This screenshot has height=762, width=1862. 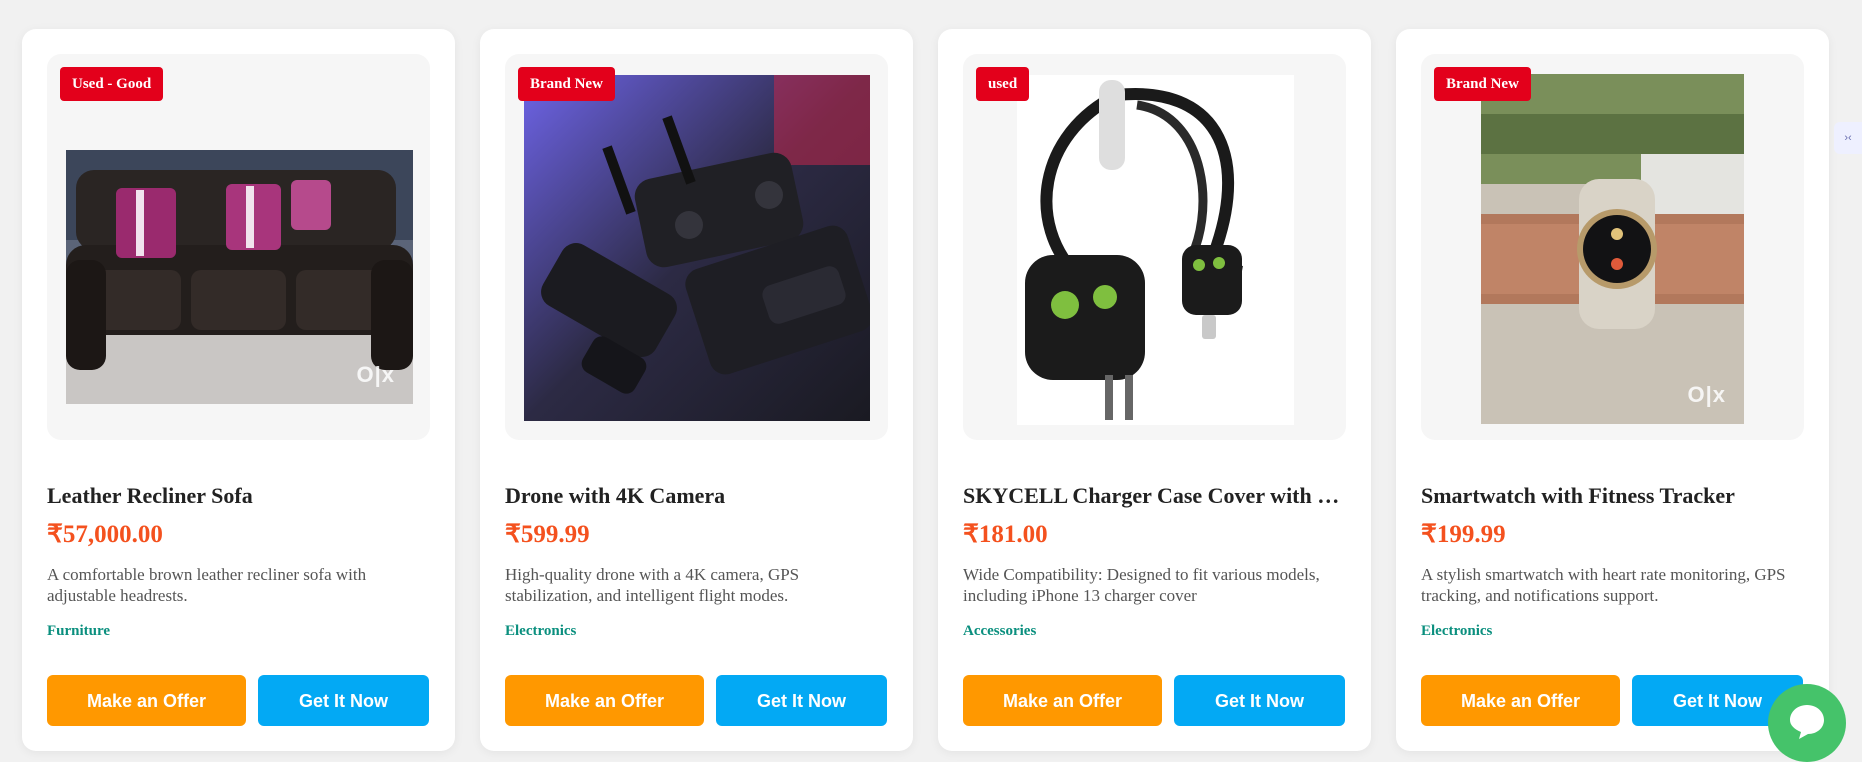 I want to click on product-price: ₹599.99, so click(x=547, y=534).